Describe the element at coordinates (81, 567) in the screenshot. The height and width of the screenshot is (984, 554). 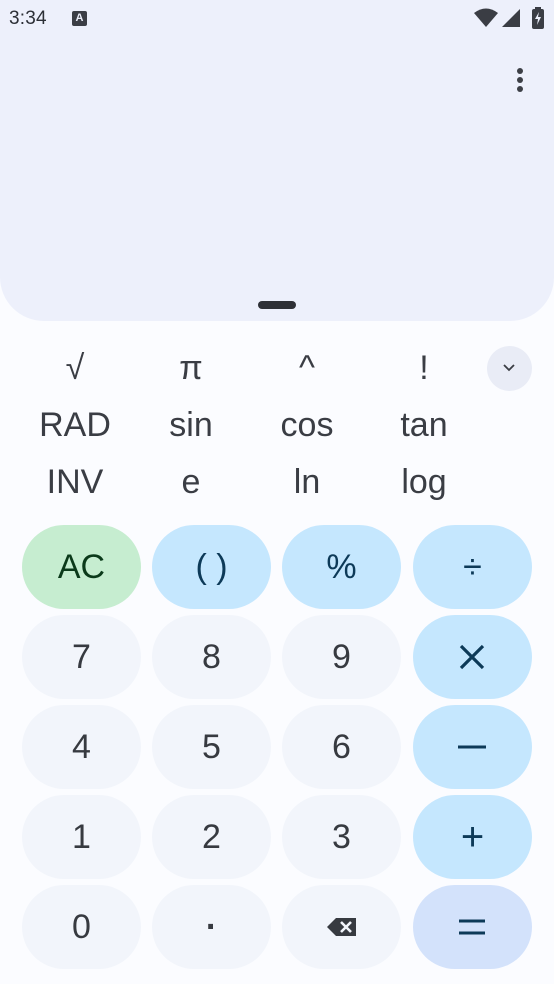
I see `clear-button: AC` at that location.